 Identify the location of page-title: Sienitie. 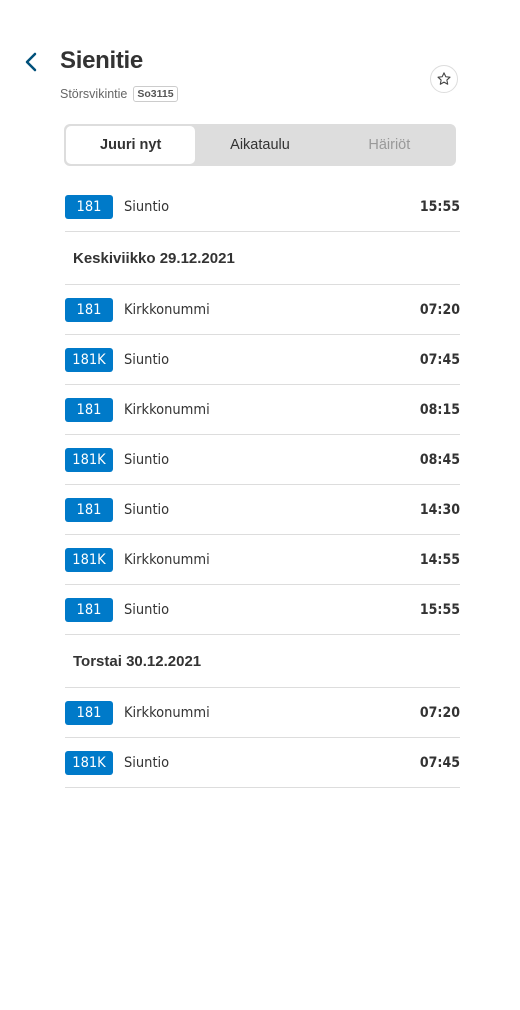
(101, 60).